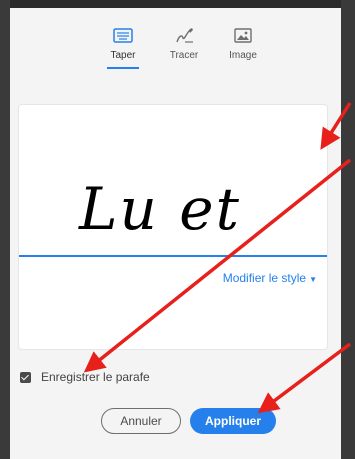 Image resolution: width=355 pixels, height=459 pixels. I want to click on change-style-label: Modifier le style, so click(264, 278).